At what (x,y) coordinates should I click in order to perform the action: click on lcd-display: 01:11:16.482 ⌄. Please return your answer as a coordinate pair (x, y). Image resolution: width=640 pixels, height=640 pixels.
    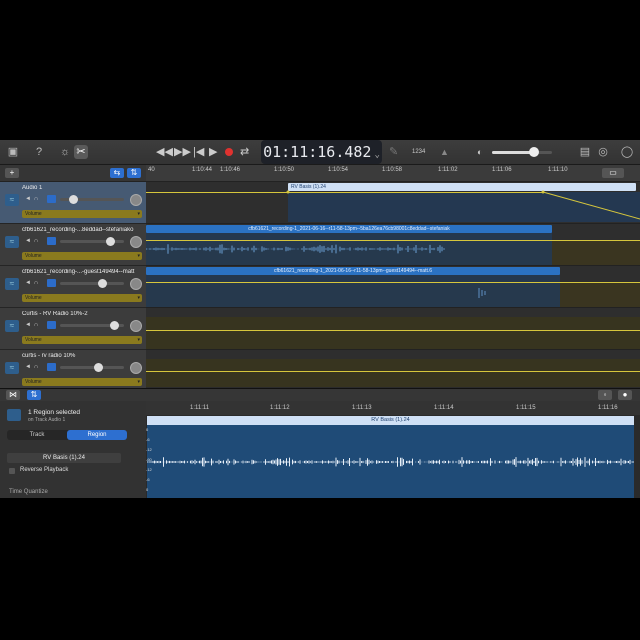
    Looking at the image, I should click on (321, 152).